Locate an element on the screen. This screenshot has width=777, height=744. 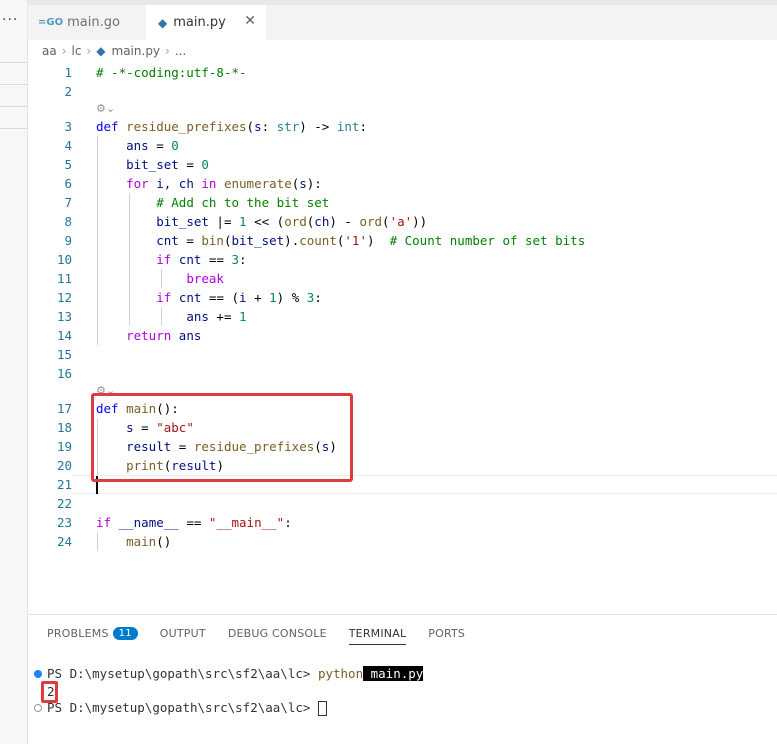
line-number: 21 is located at coordinates (64, 484).